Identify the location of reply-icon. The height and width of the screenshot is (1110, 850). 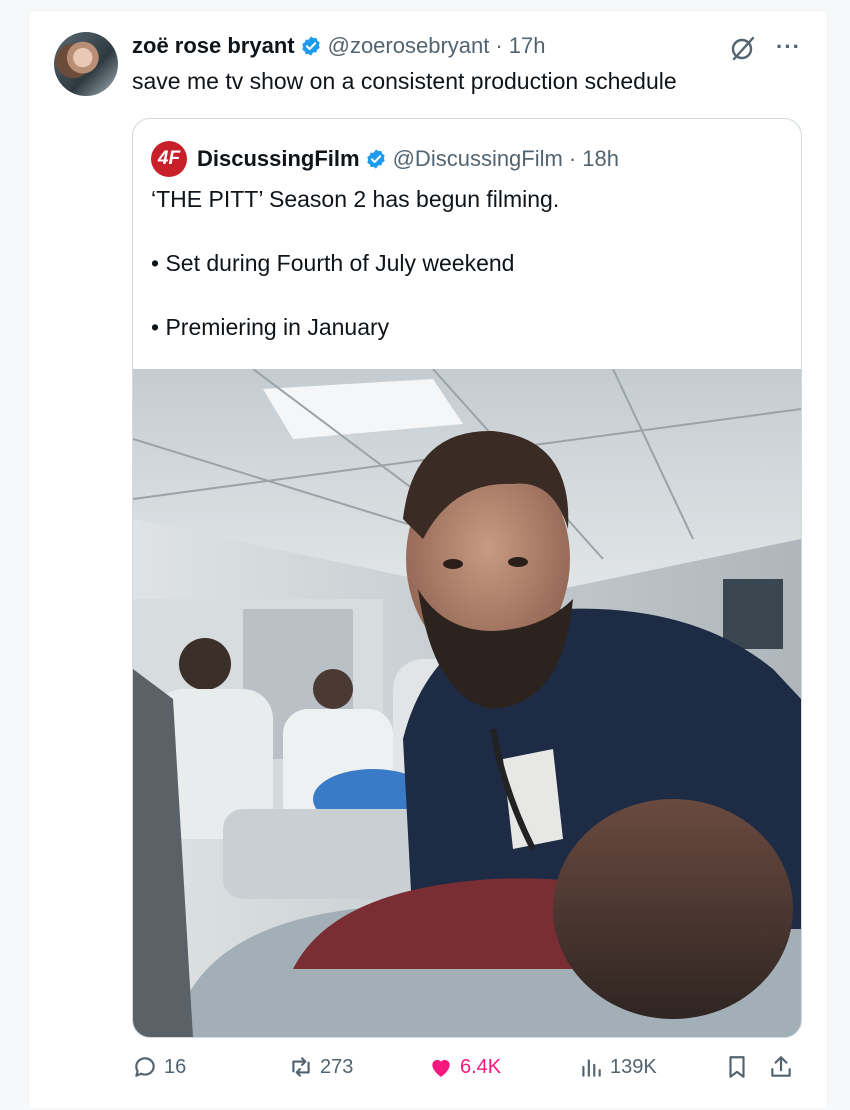
(145, 1067).